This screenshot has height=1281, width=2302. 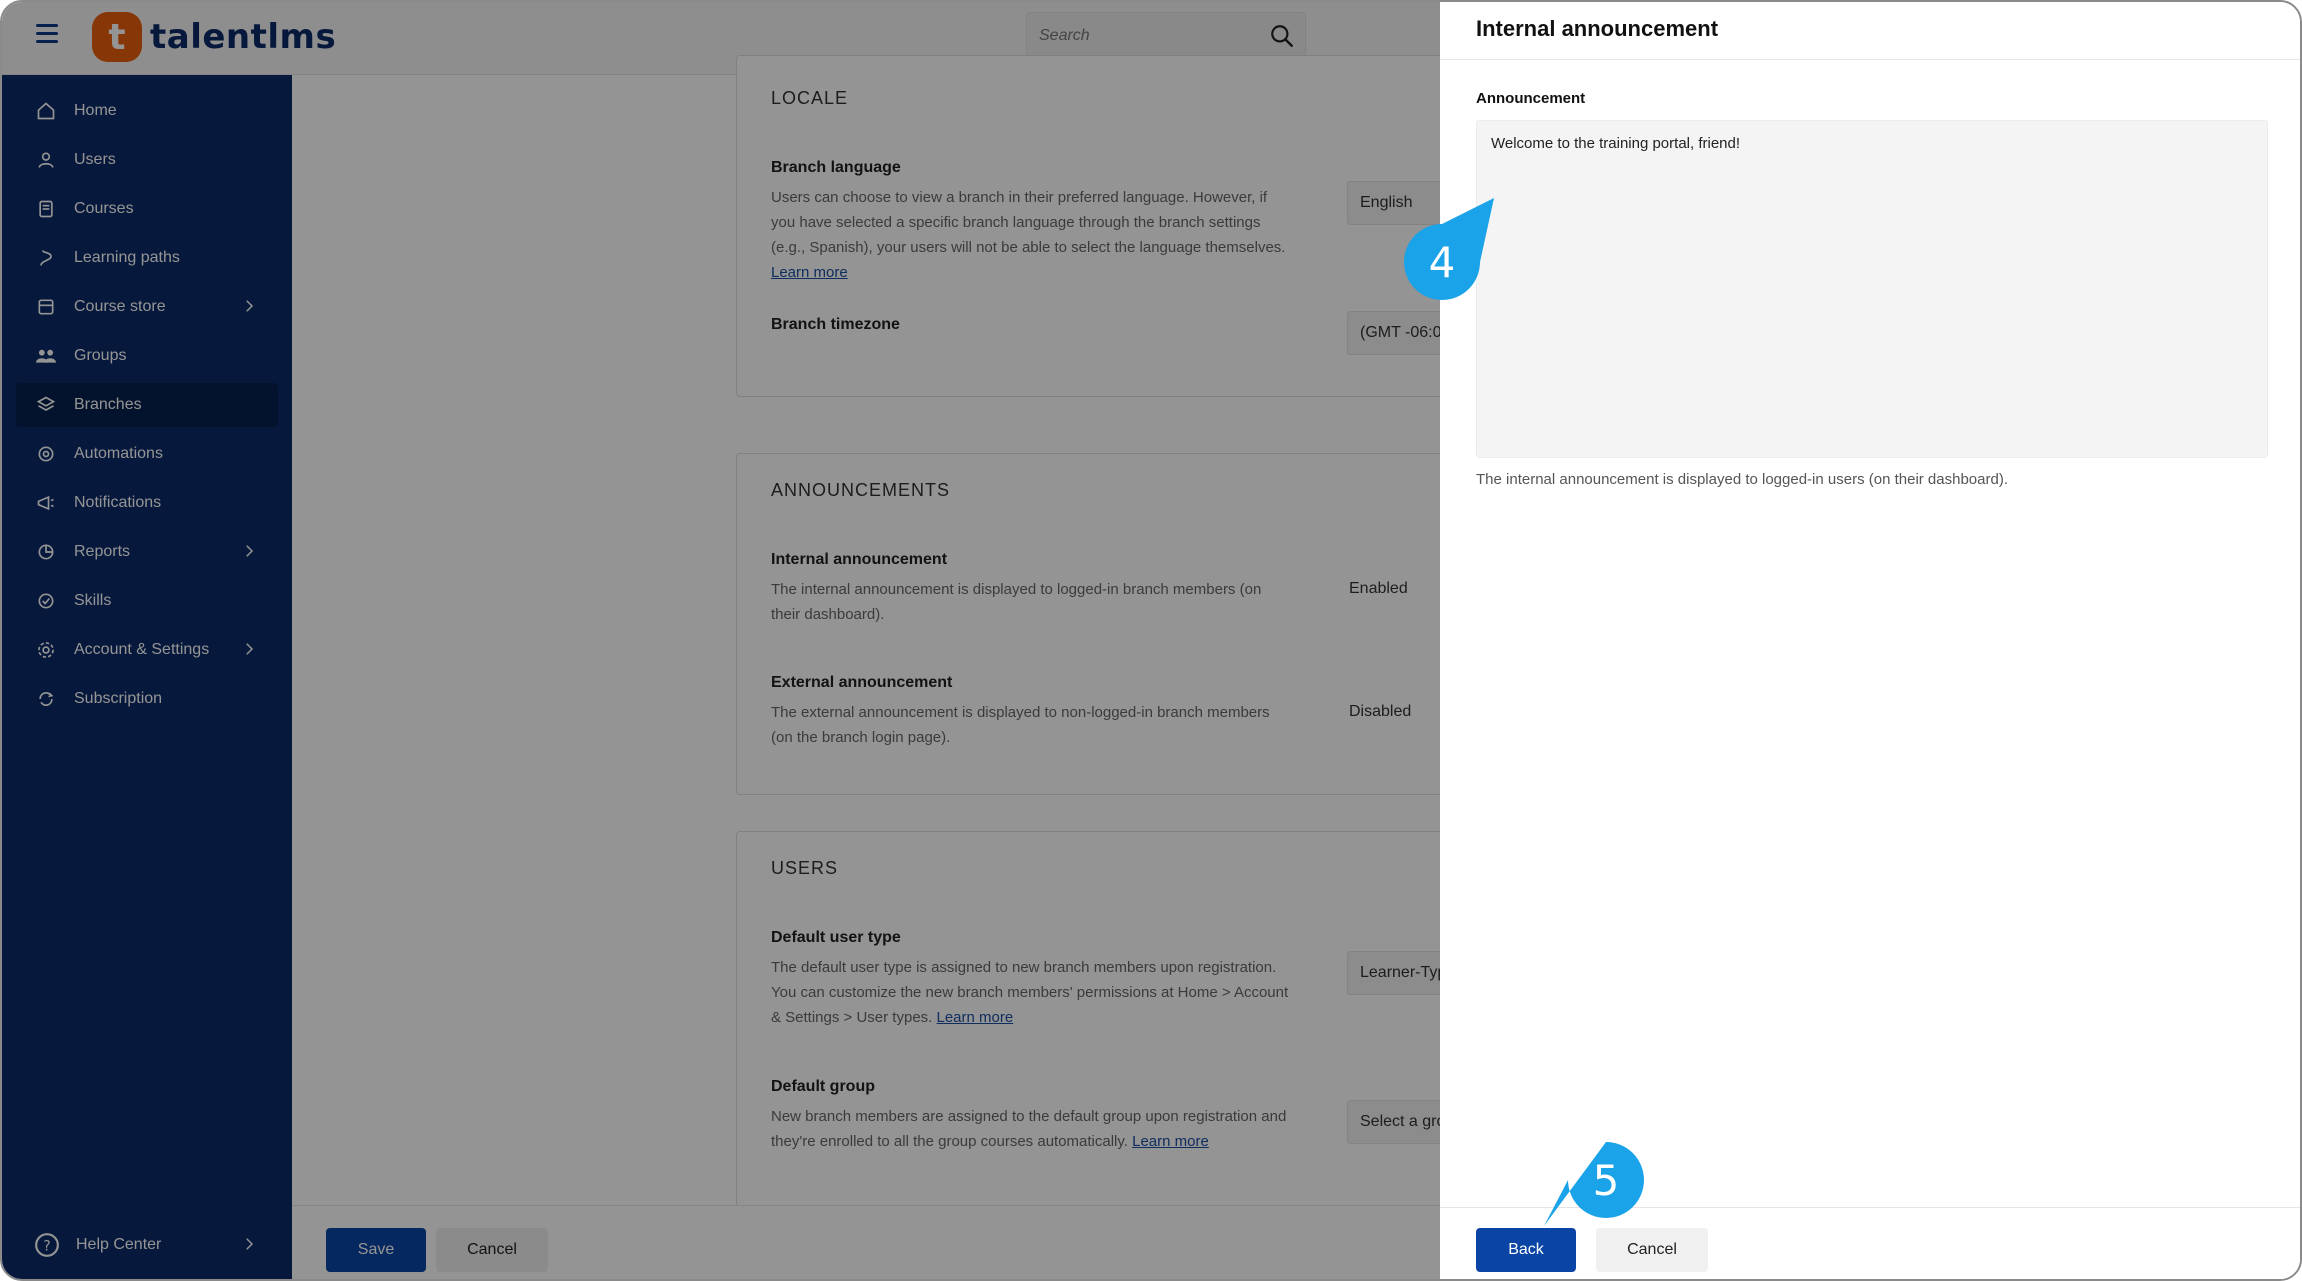 I want to click on step-callout-4: 4, so click(x=1448, y=250).